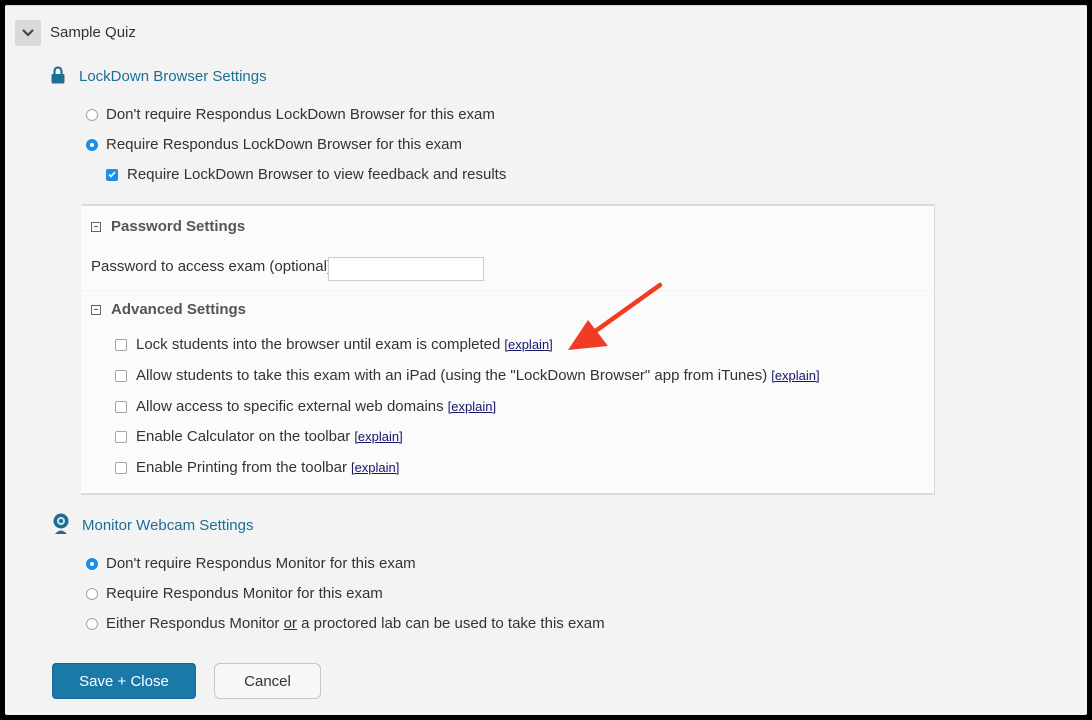 The image size is (1092, 720). What do you see at coordinates (93, 32) in the screenshot?
I see `quiz-title: Sample Quiz` at bounding box center [93, 32].